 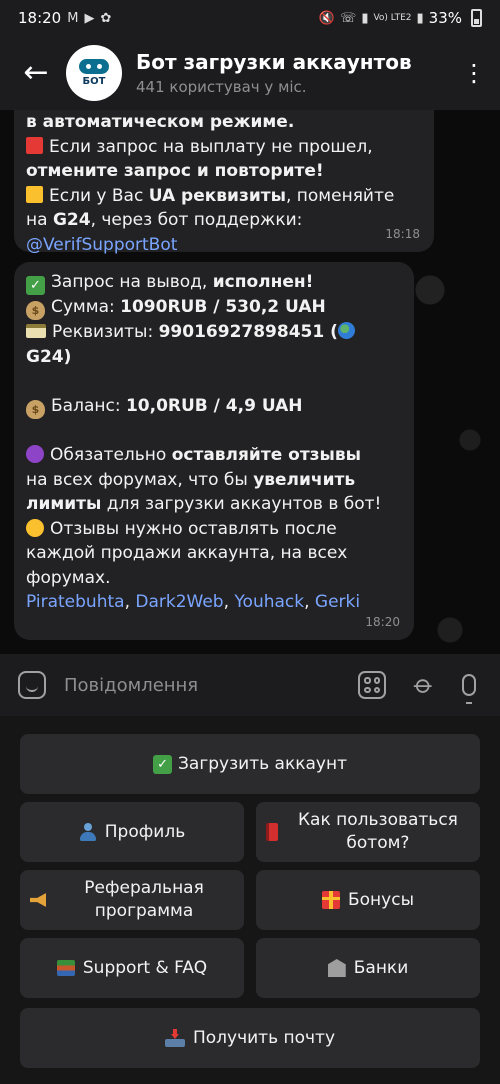 What do you see at coordinates (64, 504) in the screenshot?
I see `message-text: лимиты` at bounding box center [64, 504].